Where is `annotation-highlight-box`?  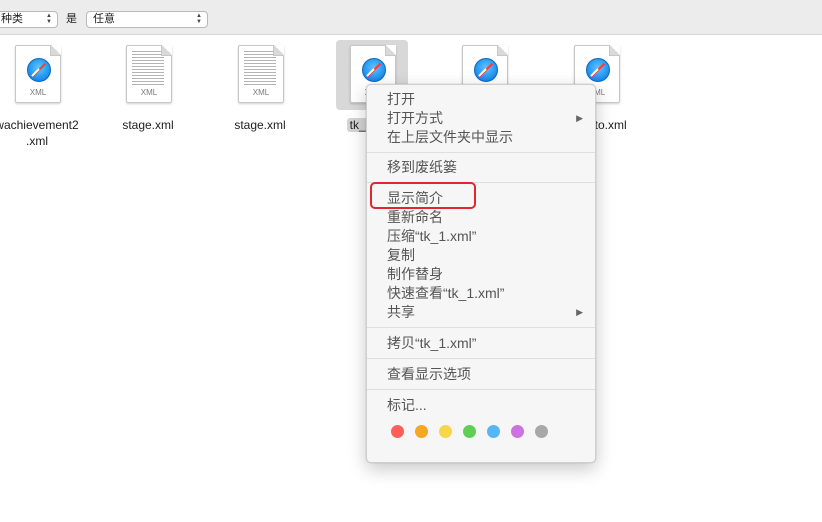 annotation-highlight-box is located at coordinates (423, 195).